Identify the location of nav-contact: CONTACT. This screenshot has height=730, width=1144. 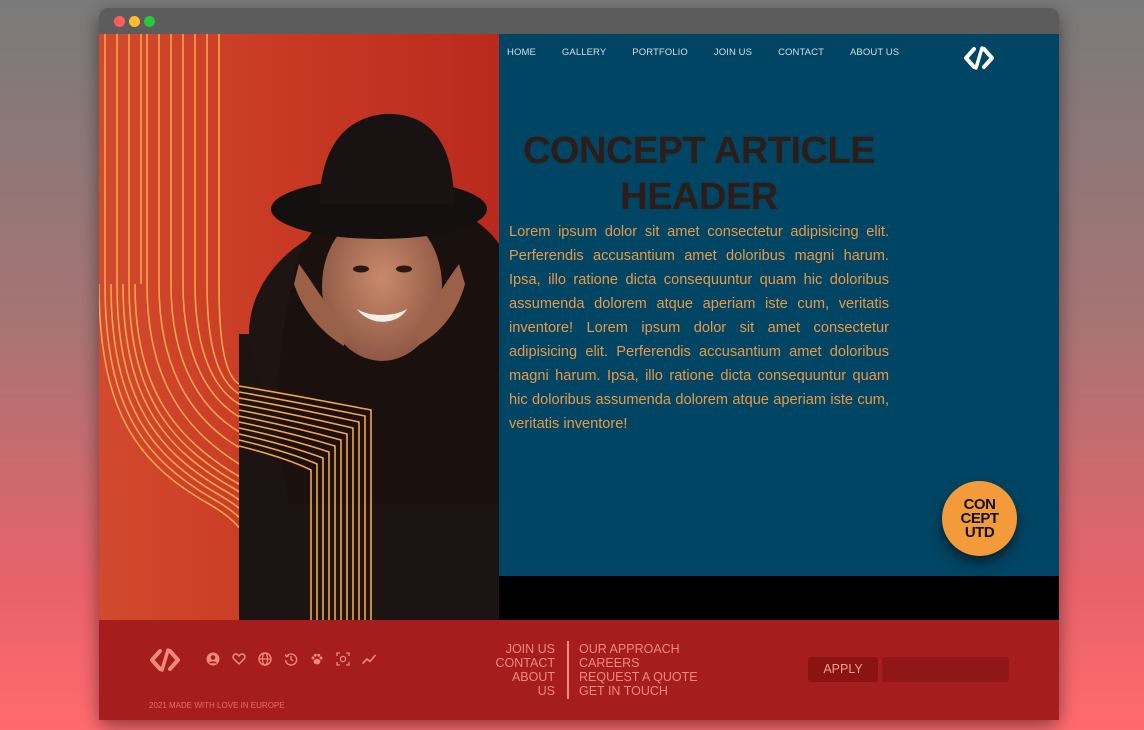
(801, 52).